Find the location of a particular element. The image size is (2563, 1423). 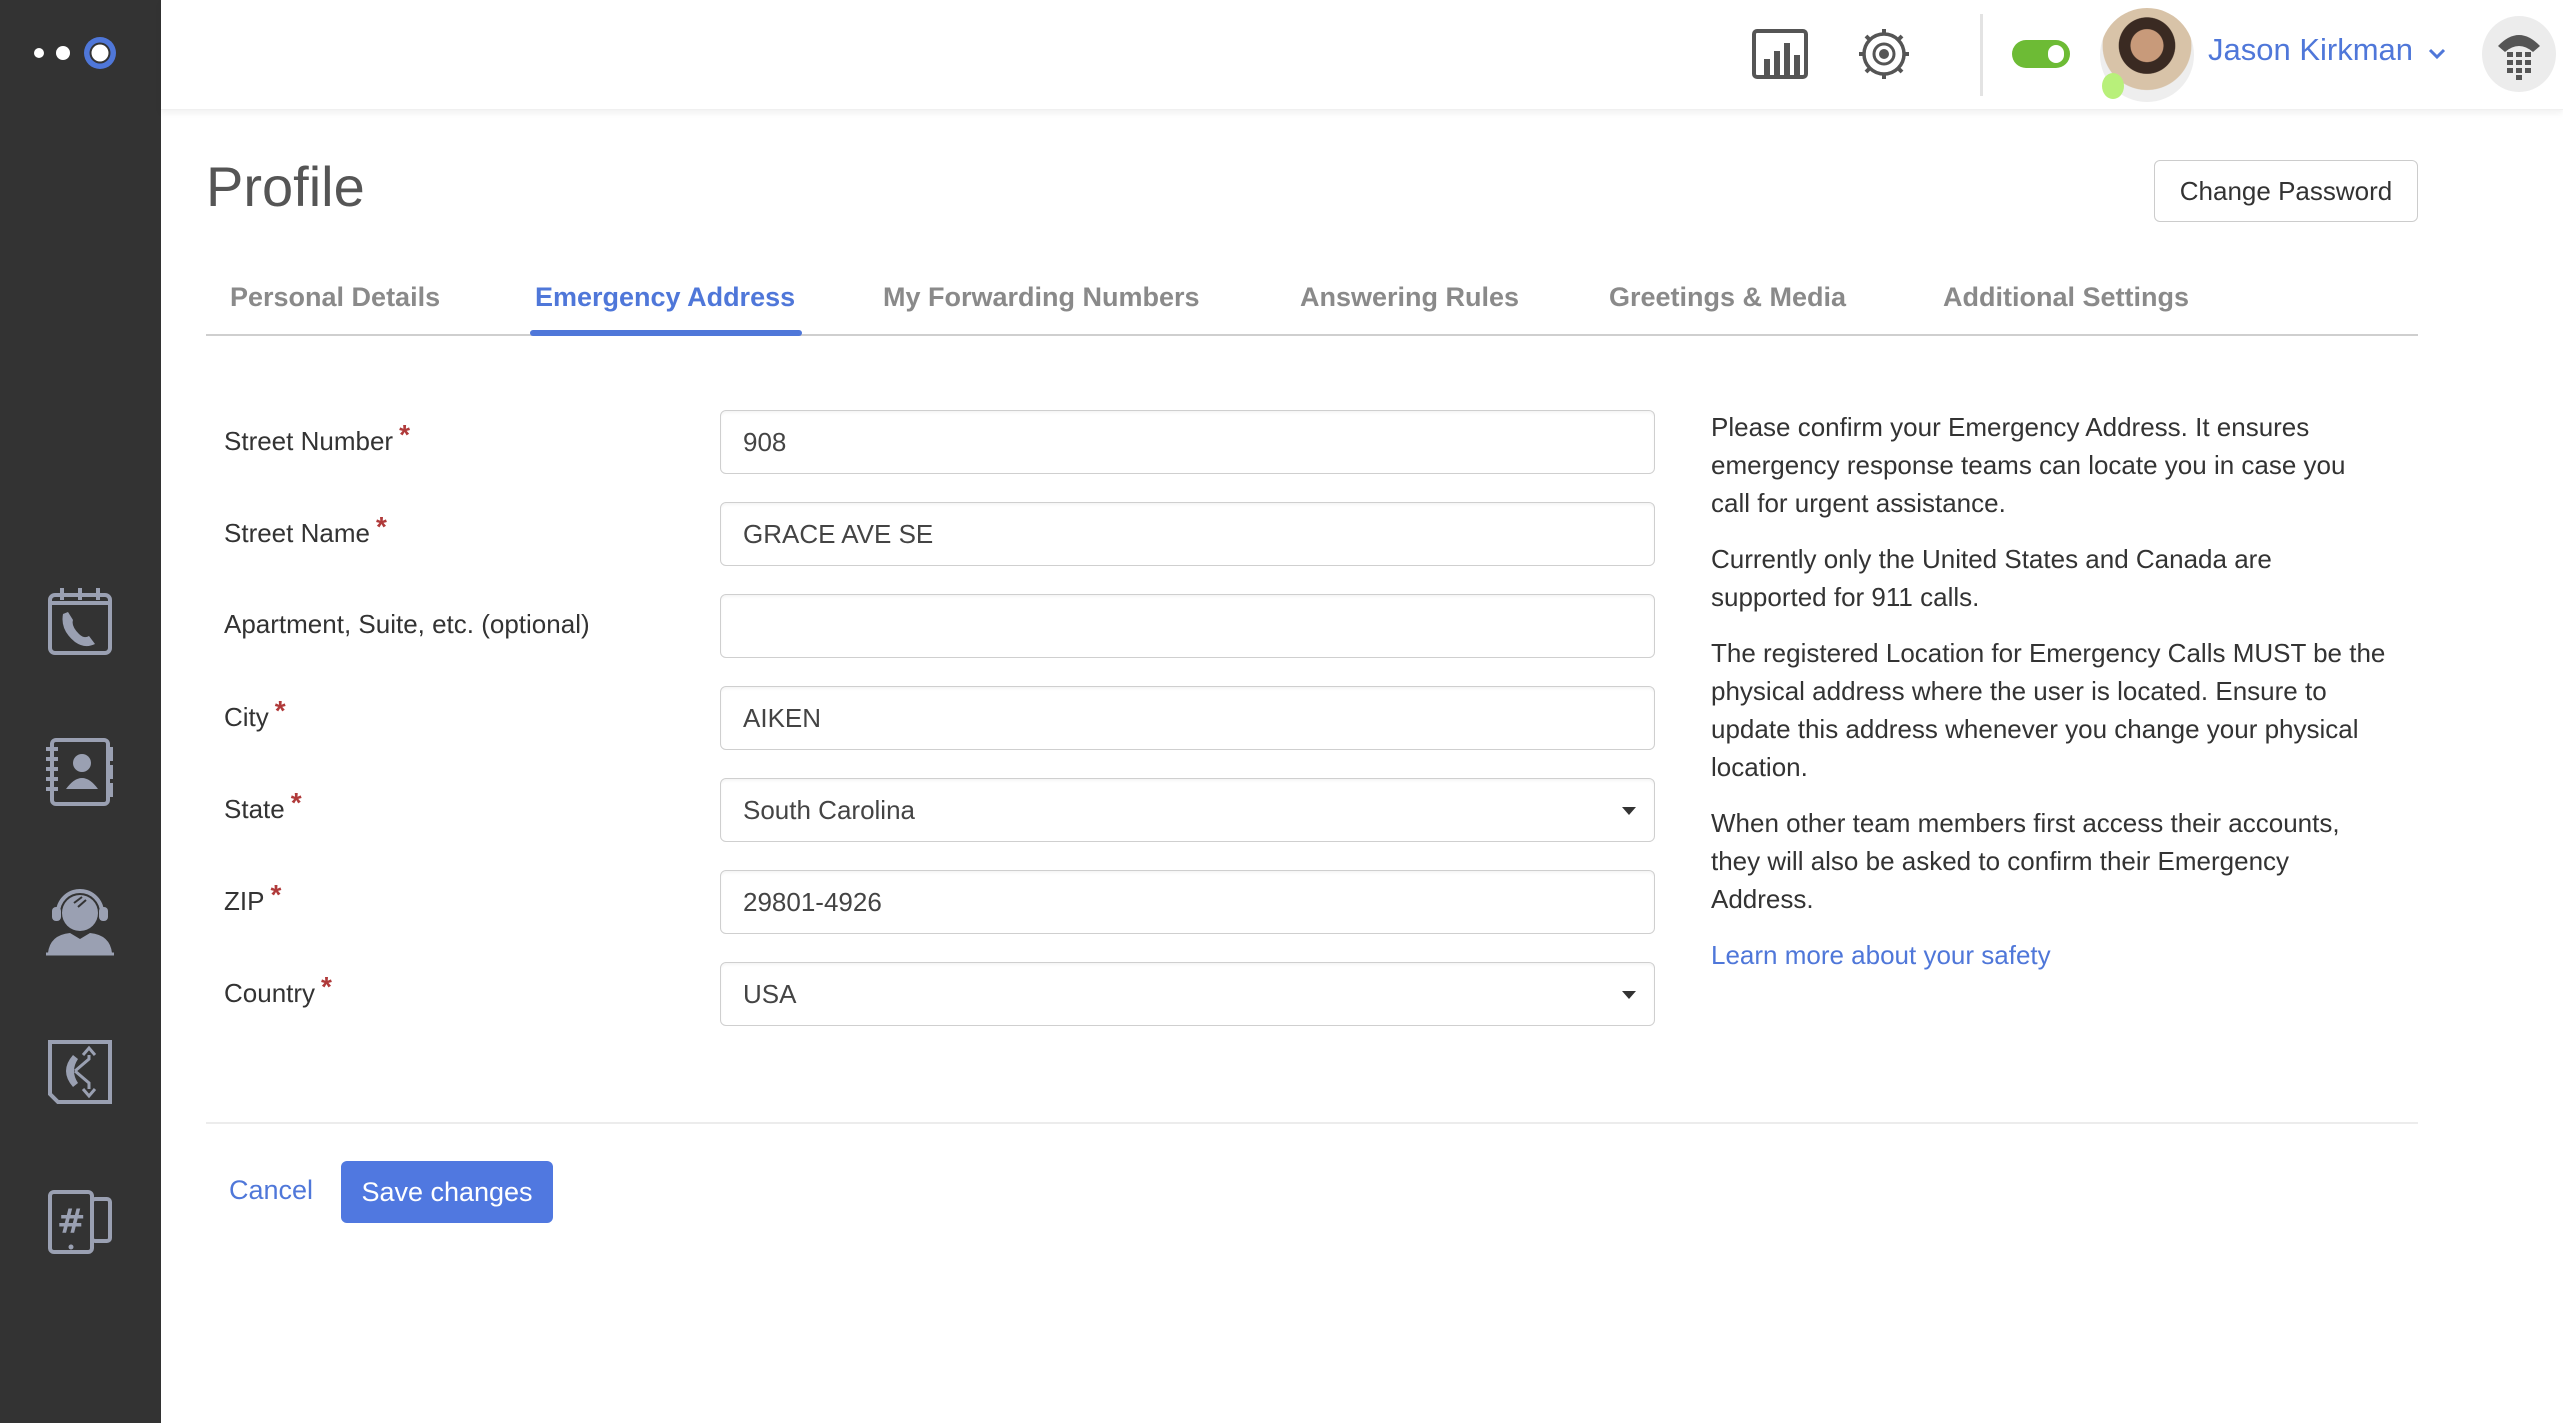

active-tab-indicator is located at coordinates (666, 333).